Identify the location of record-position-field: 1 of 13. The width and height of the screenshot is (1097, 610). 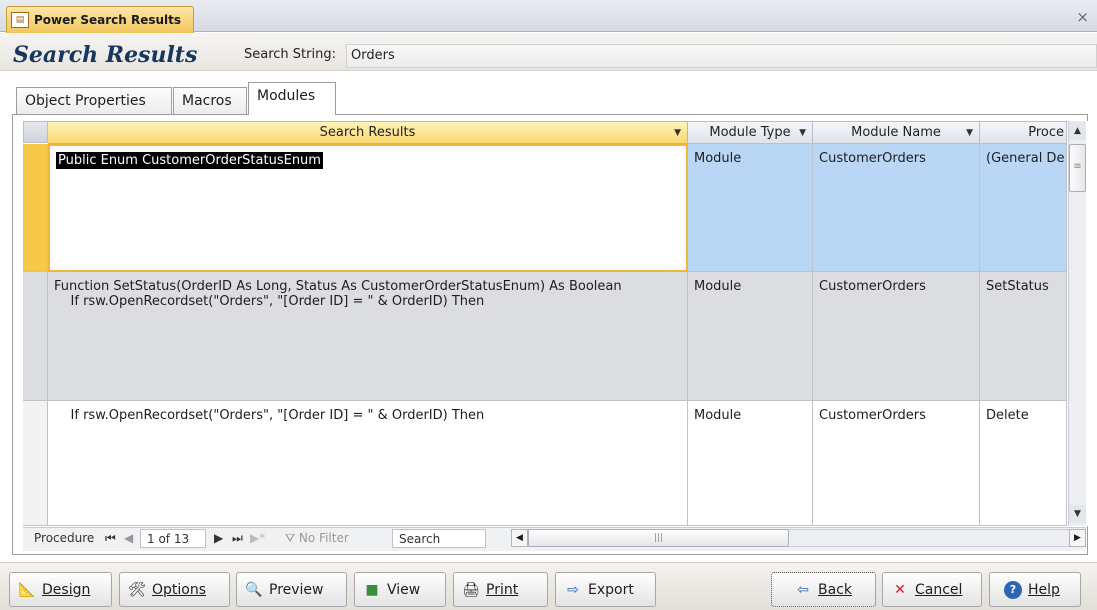
(173, 538).